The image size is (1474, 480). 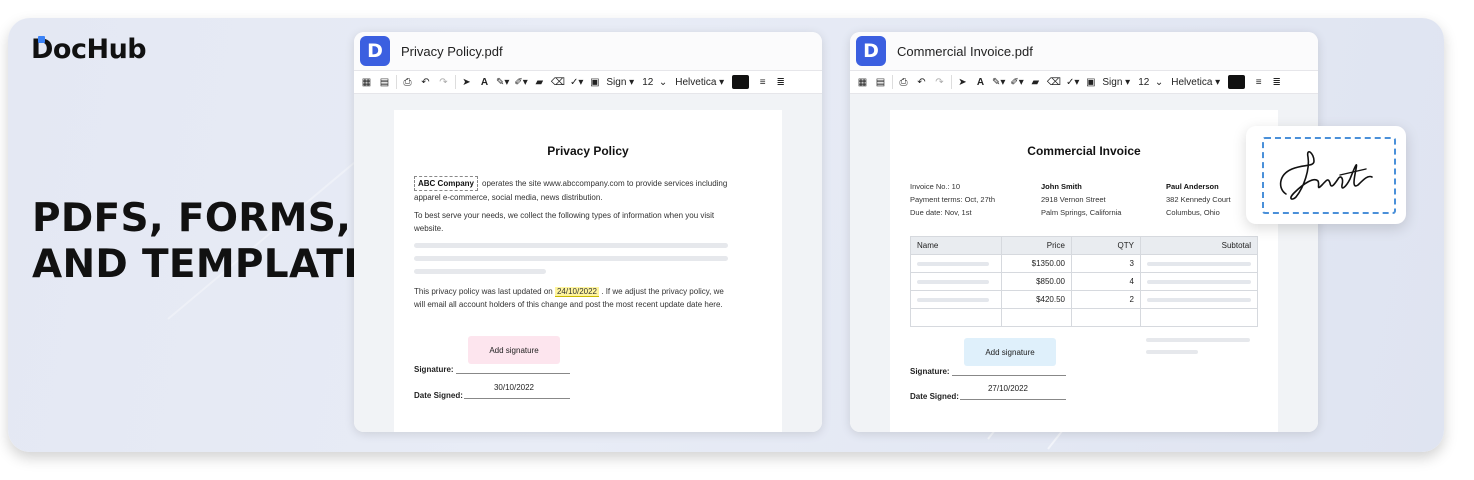 What do you see at coordinates (215, 264) in the screenshot?
I see `headline-line-2: AND TEMPLATES` at bounding box center [215, 264].